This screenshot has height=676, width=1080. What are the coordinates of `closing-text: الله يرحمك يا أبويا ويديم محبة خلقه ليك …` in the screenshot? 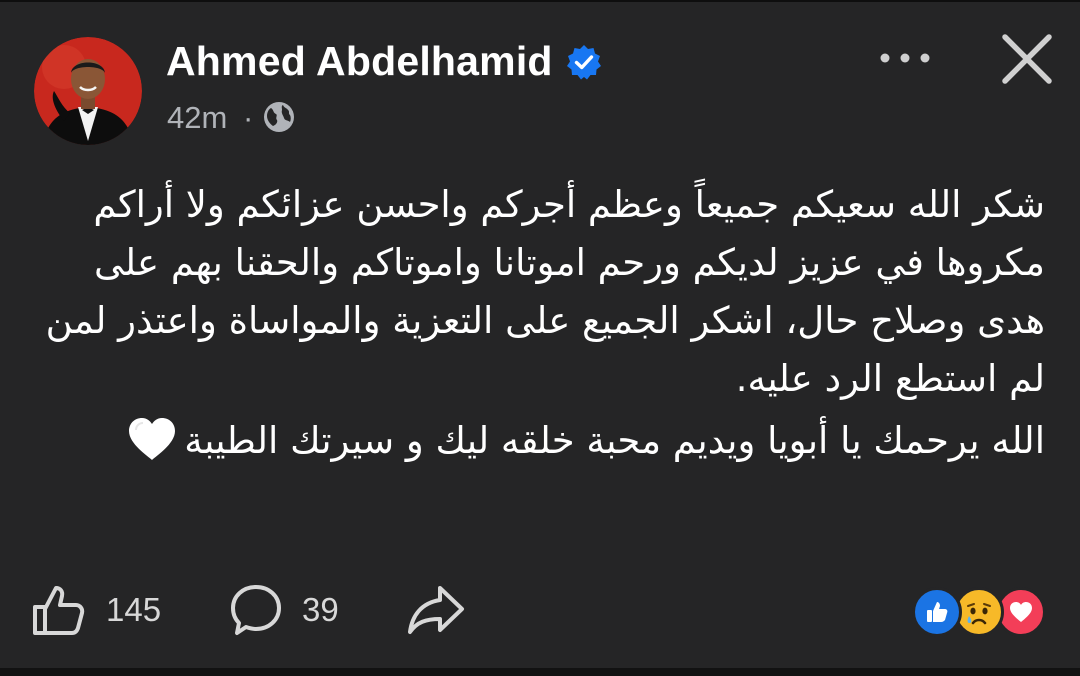 It's located at (614, 440).